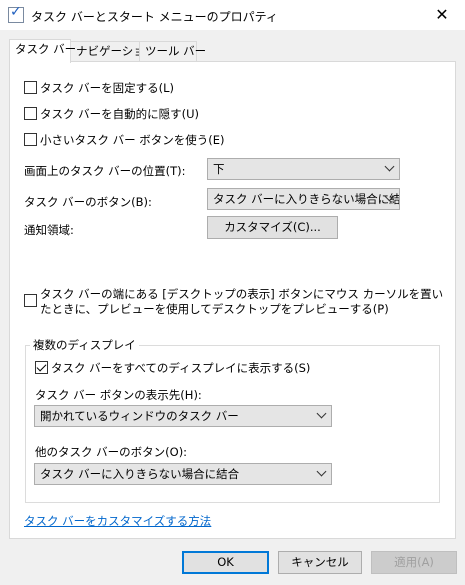  What do you see at coordinates (120, 114) in the screenshot?
I see `autohide-taskbar-label: タスク バーを自動的に隠す(U)` at bounding box center [120, 114].